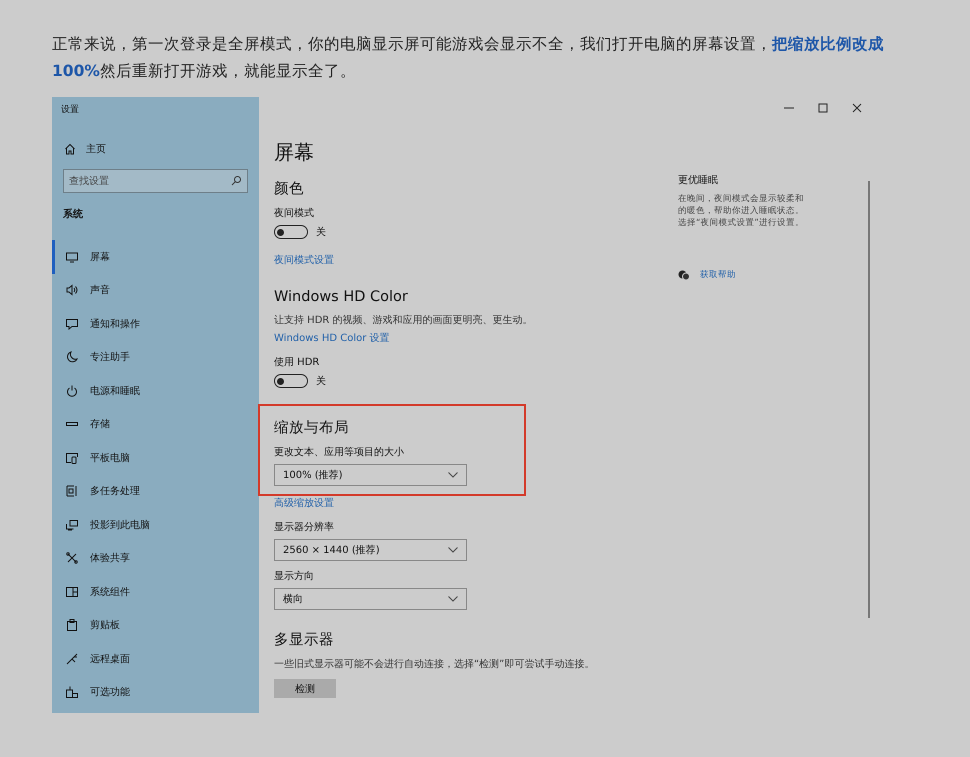 This screenshot has width=970, height=757. What do you see at coordinates (370, 550) in the screenshot?
I see `dropdown: 2560 × 1440 (推荐)` at bounding box center [370, 550].